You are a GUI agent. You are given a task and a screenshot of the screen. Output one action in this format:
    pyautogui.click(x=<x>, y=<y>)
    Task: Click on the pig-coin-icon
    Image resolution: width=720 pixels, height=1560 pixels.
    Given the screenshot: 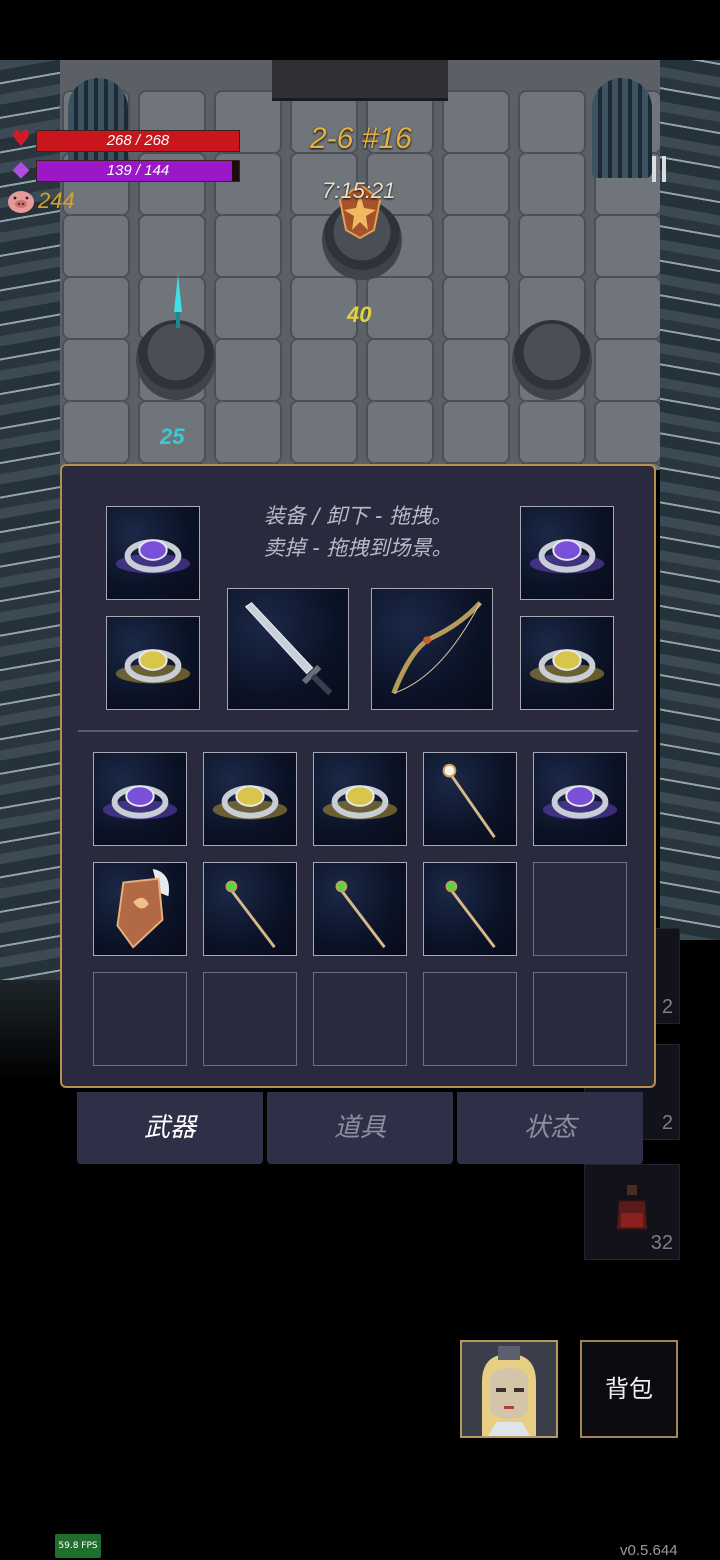 What is the action you would take?
    pyautogui.click(x=21, y=201)
    